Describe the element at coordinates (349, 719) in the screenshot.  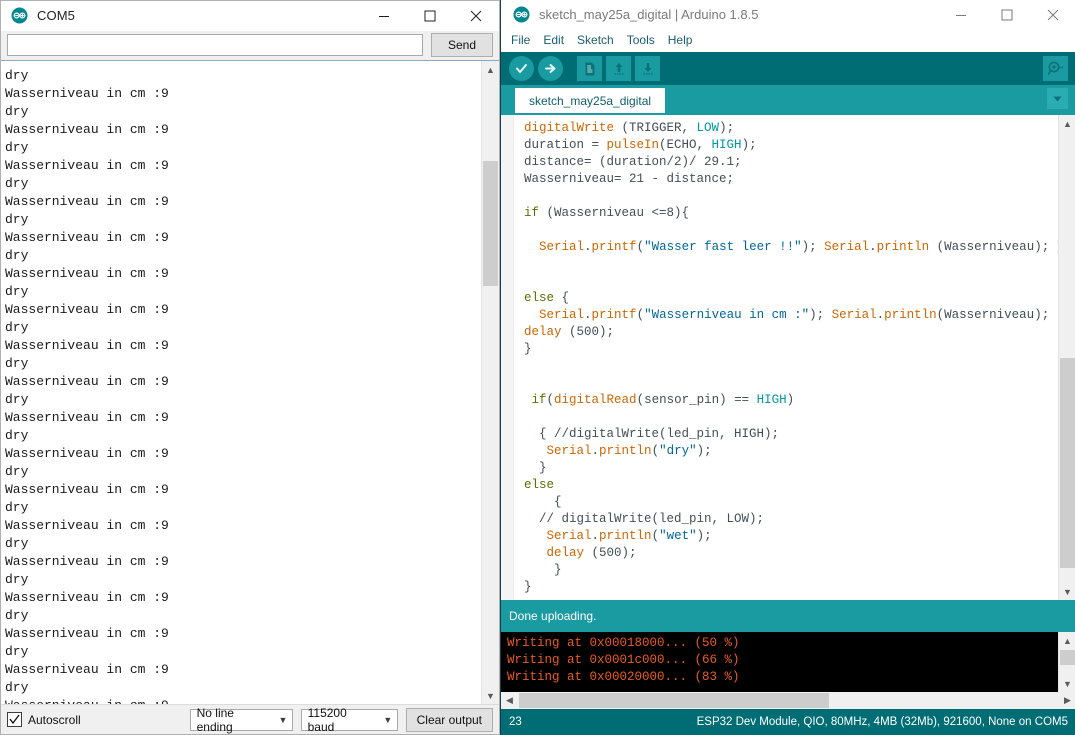
I see `baud-rate-select: 115200 baud ▼` at that location.